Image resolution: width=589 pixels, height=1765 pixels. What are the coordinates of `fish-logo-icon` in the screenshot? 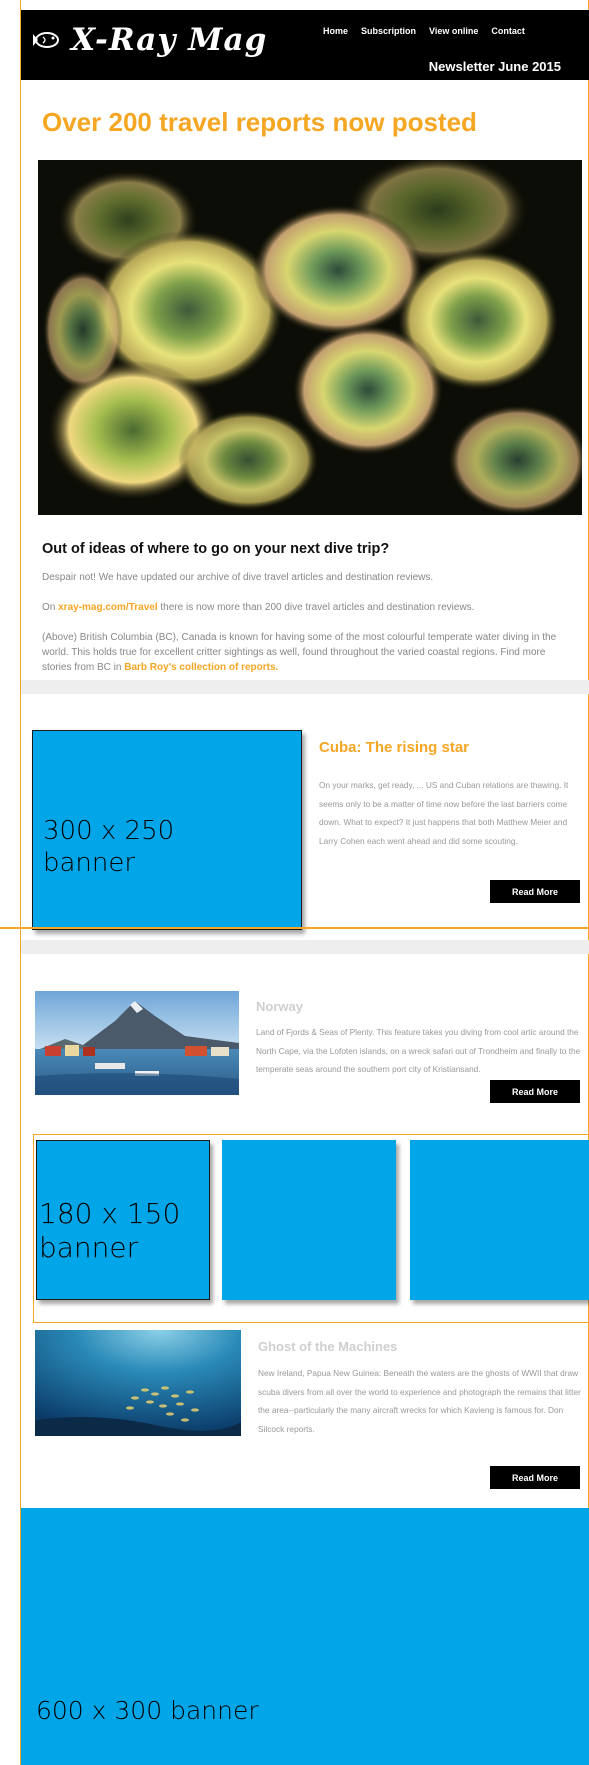 It's located at (46, 40).